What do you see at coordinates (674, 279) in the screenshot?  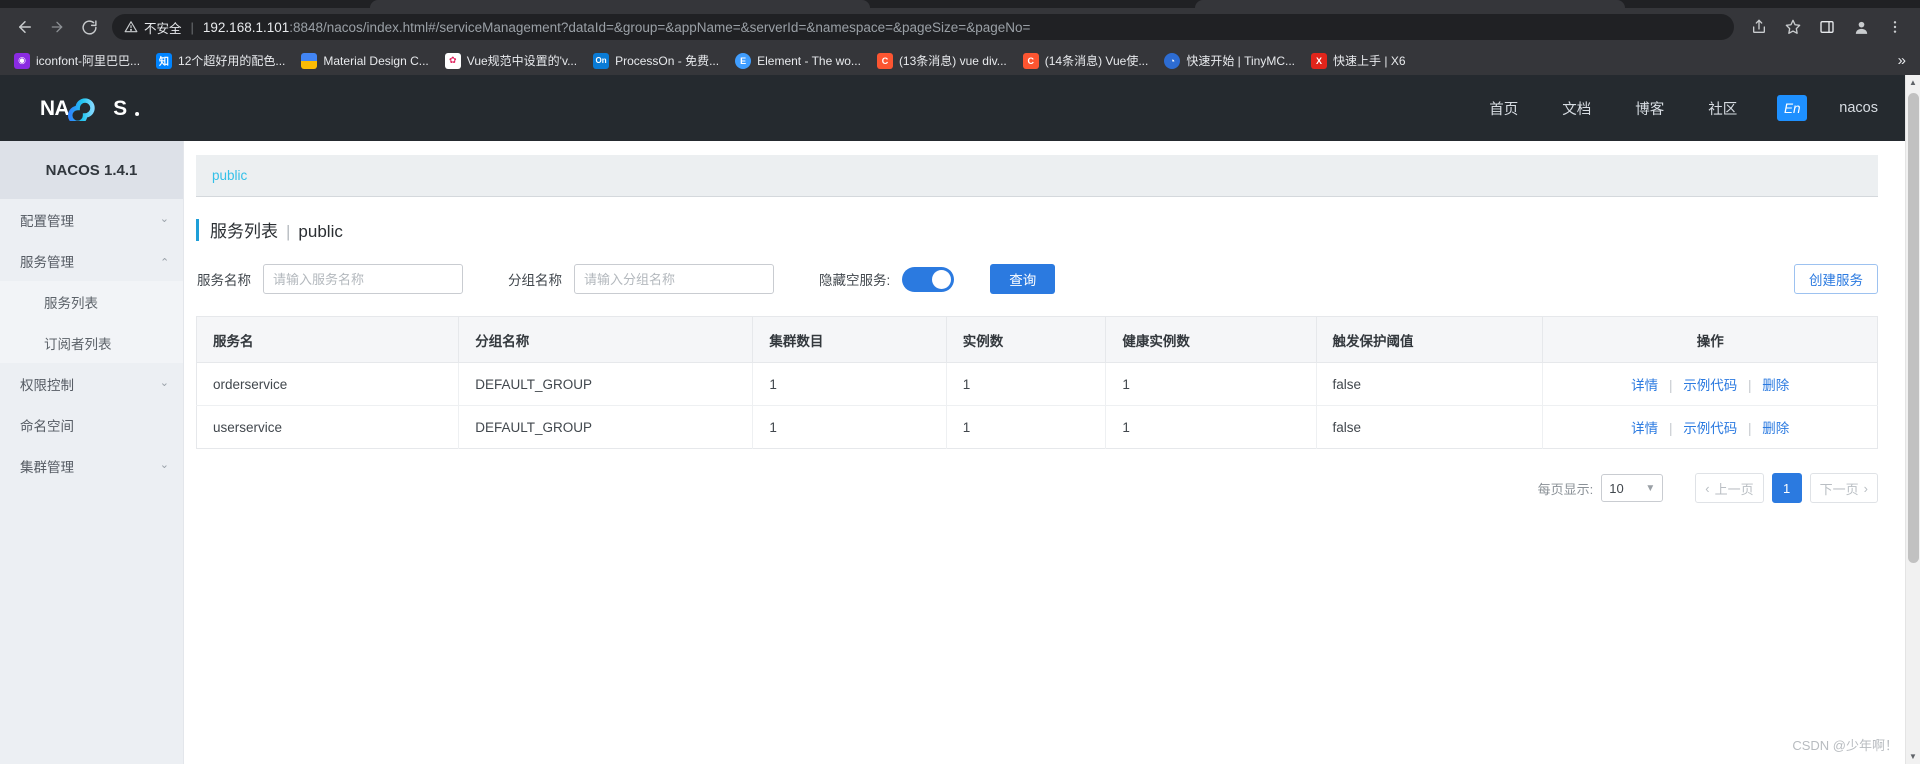 I see `group-name-input` at bounding box center [674, 279].